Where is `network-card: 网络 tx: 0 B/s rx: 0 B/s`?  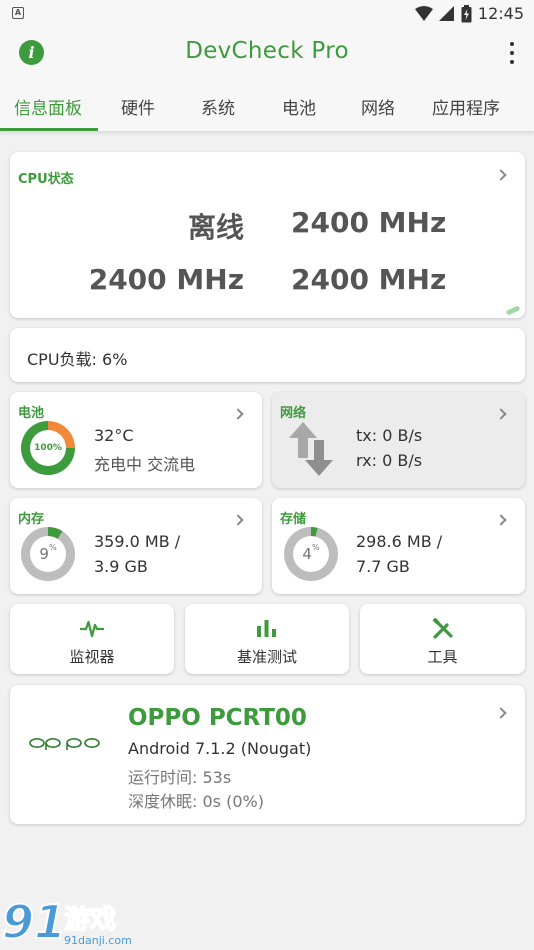
network-card: 网络 tx: 0 B/s rx: 0 B/s is located at coordinates (398, 440).